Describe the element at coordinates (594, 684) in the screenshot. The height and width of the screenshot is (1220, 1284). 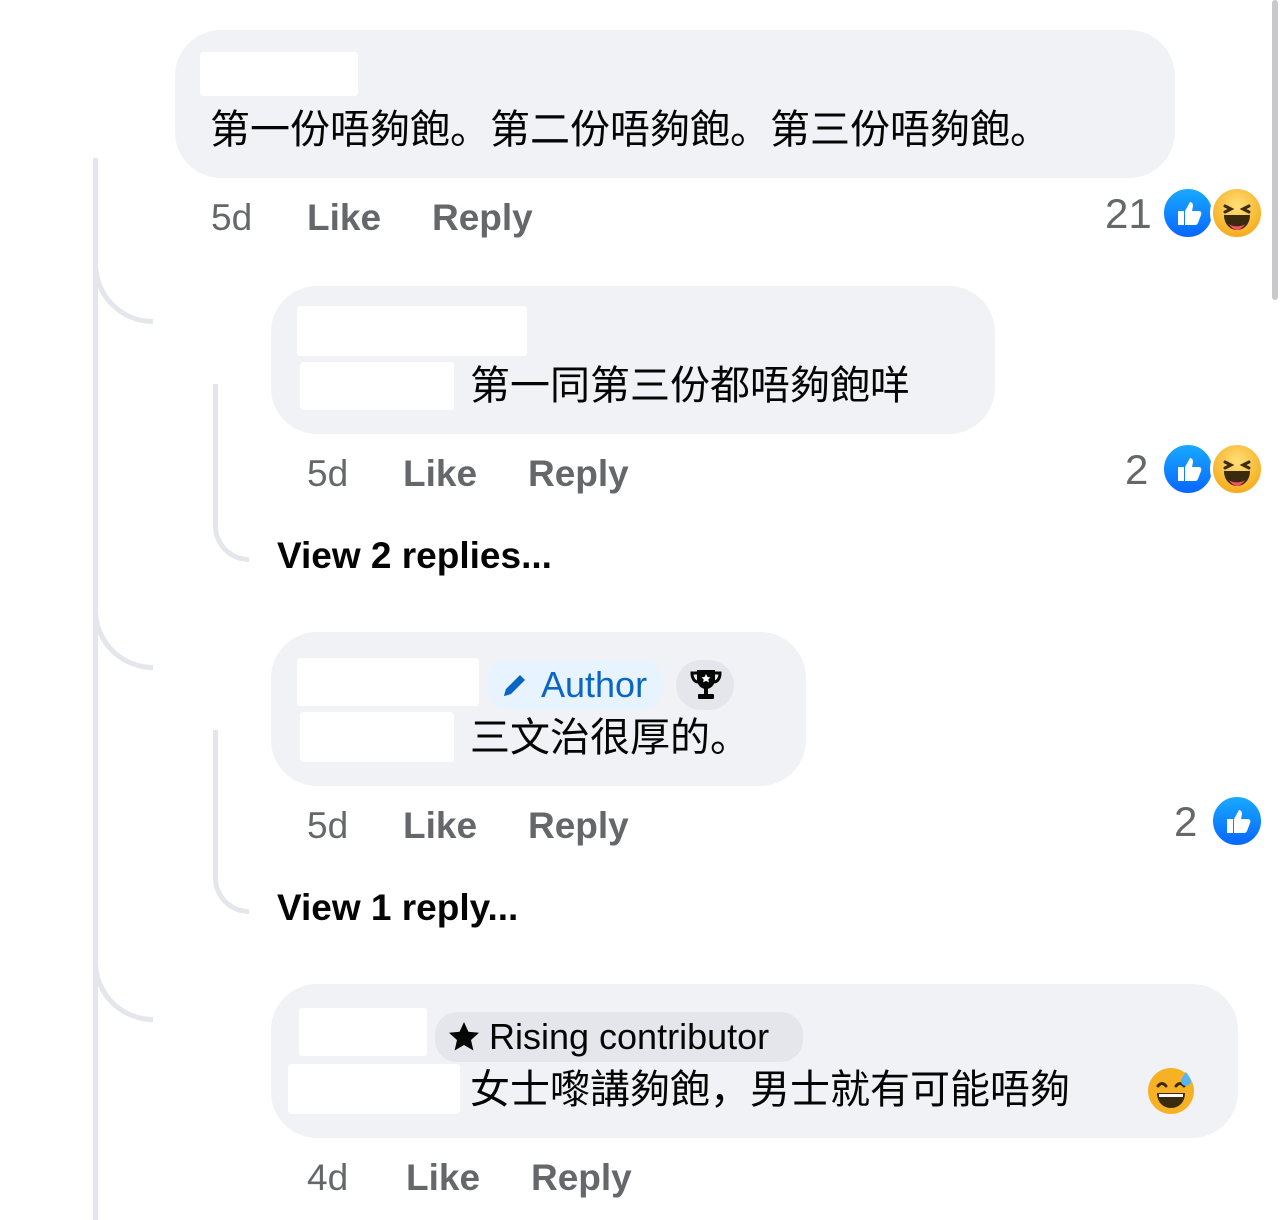
I see `author-badge-label: Author` at that location.